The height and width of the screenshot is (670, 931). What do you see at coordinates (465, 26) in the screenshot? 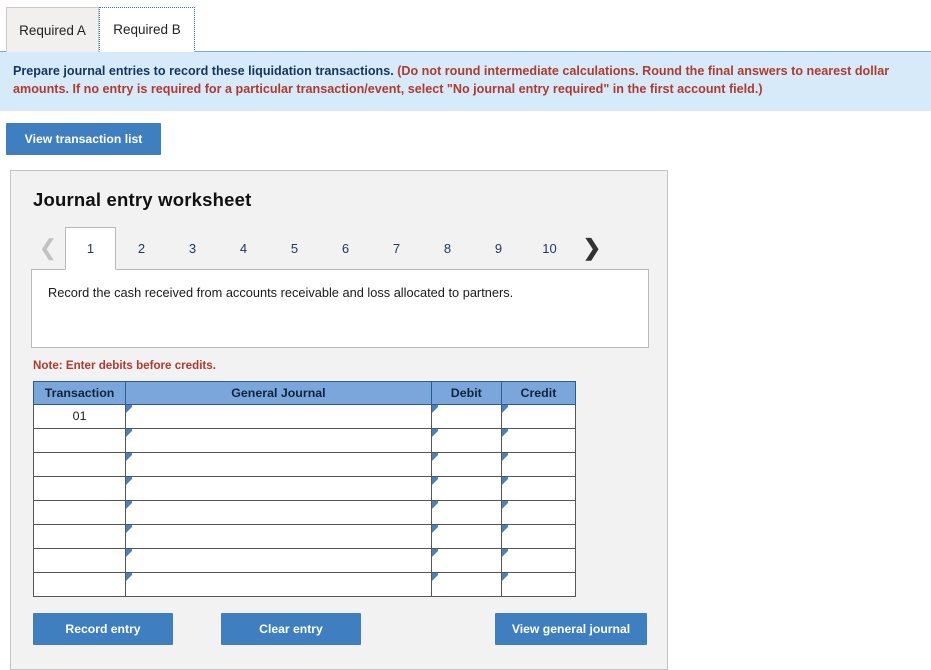
I see `required-tabs-strip: Required A Required B` at bounding box center [465, 26].